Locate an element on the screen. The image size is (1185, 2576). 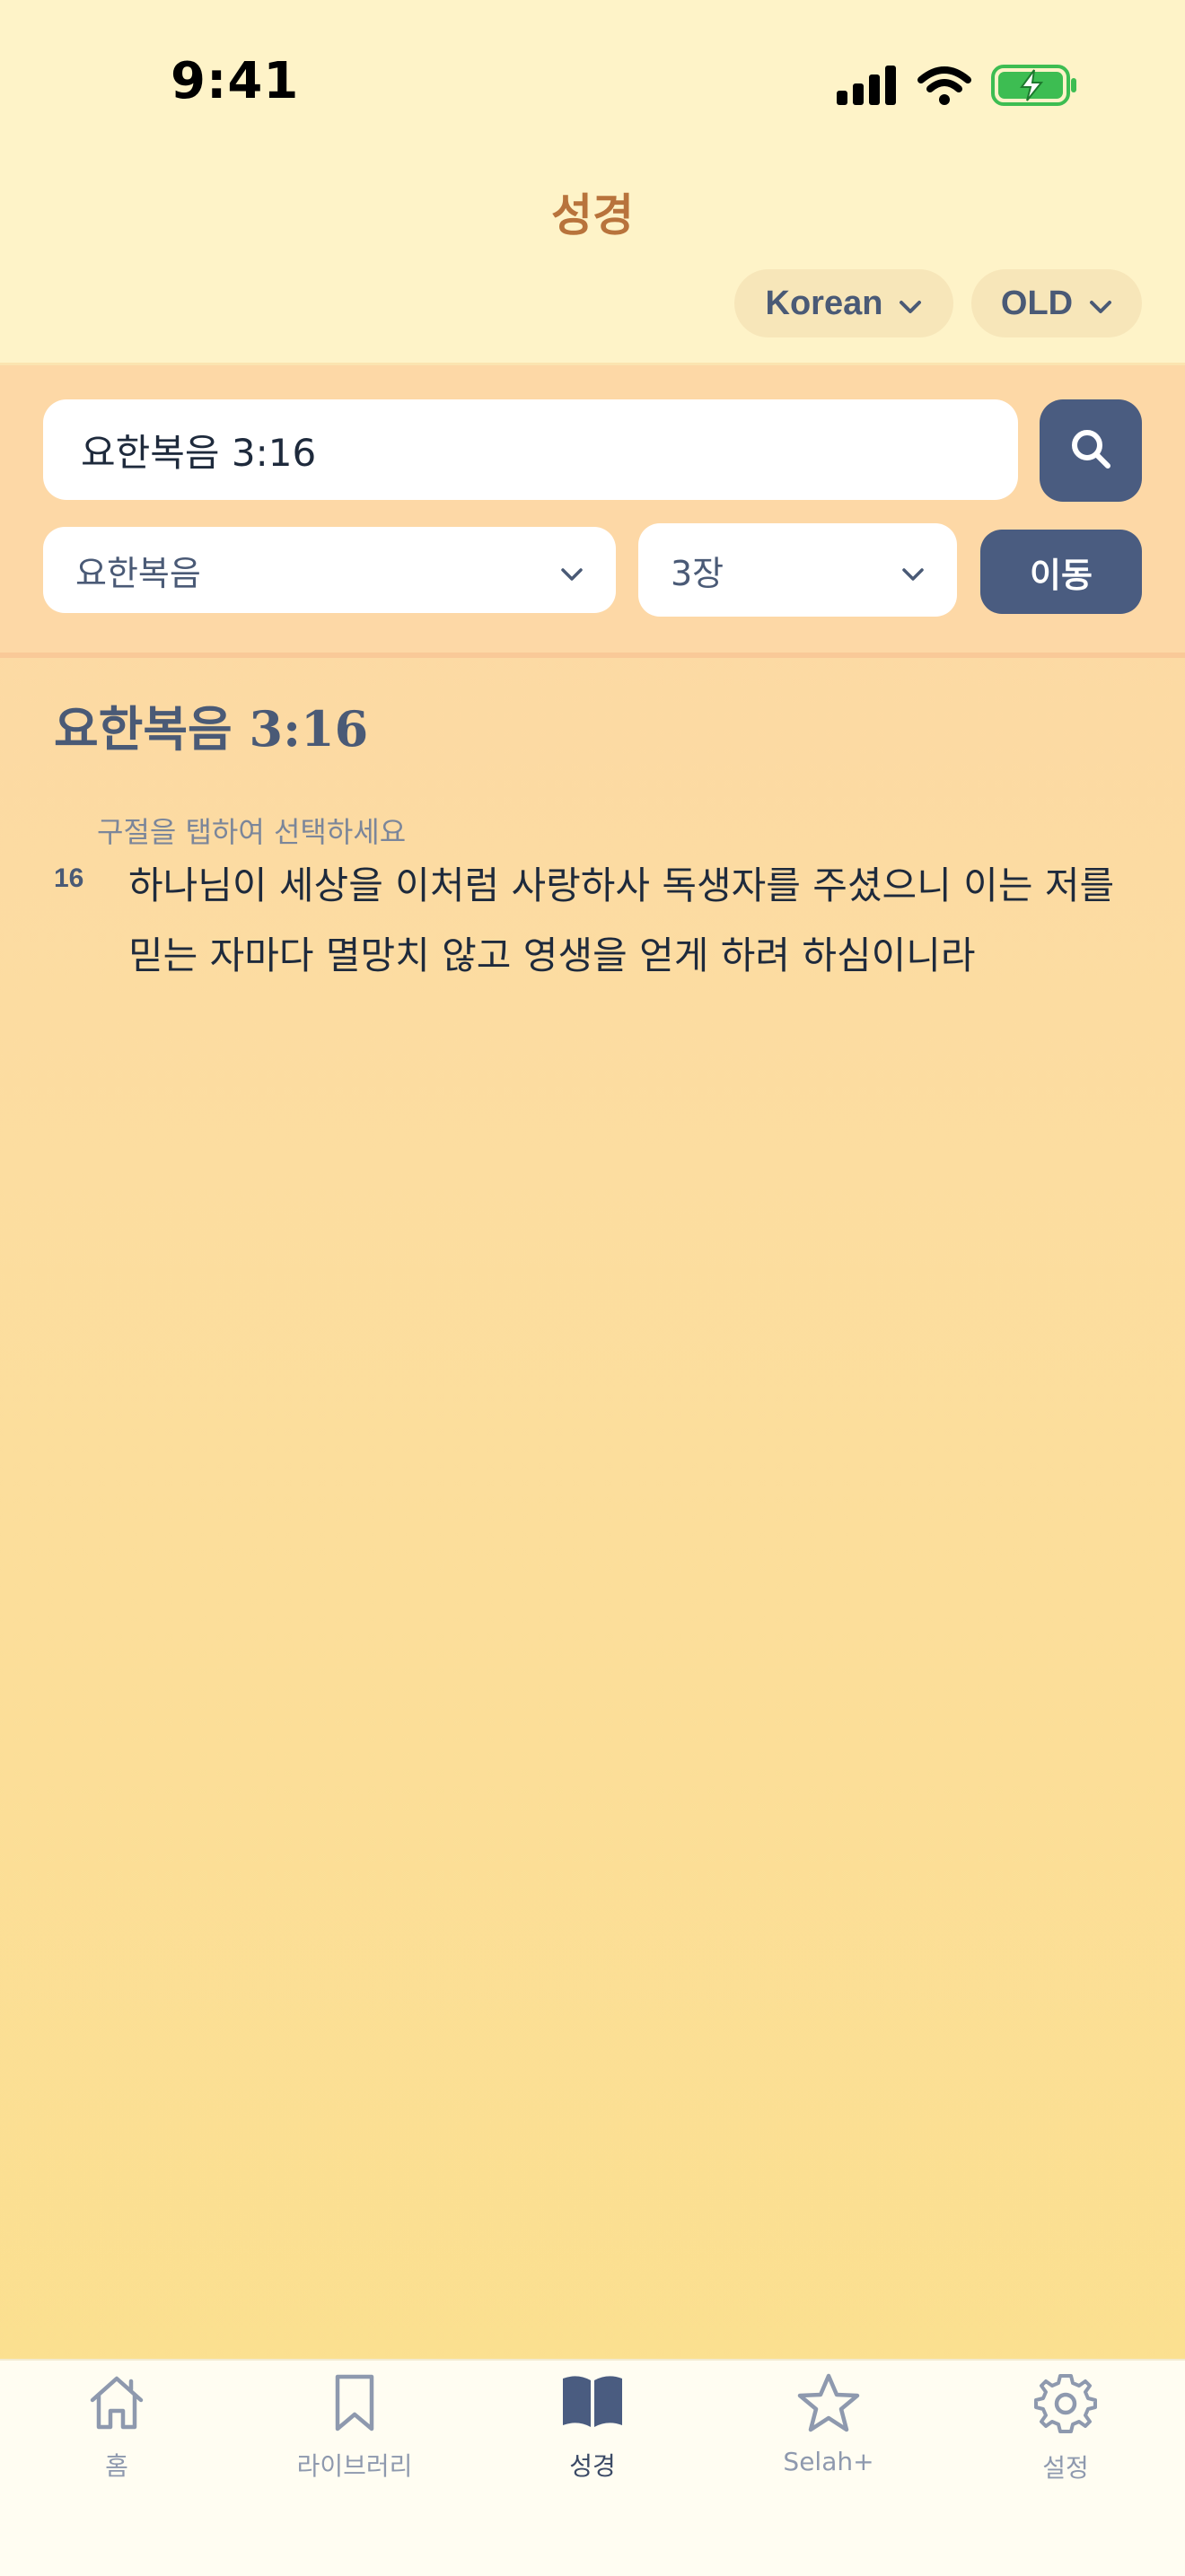
chapter-select: 3장 is located at coordinates (797, 570).